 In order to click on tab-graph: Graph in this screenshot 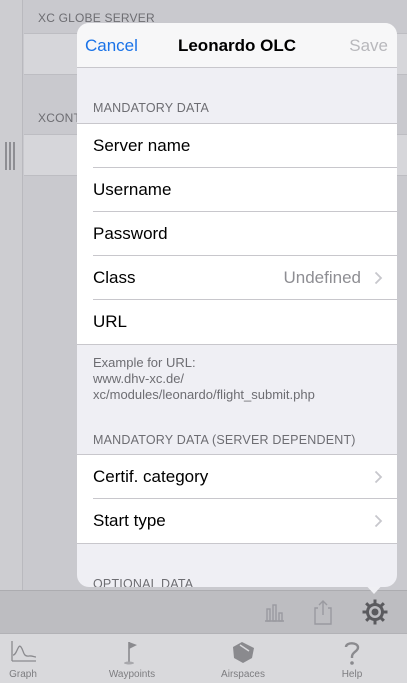, I will do `click(31, 658)`.